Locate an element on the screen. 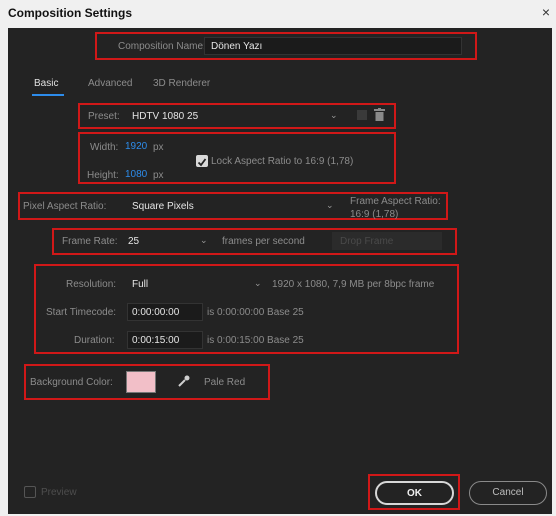 The image size is (556, 516). background-color-swatch is located at coordinates (141, 382).